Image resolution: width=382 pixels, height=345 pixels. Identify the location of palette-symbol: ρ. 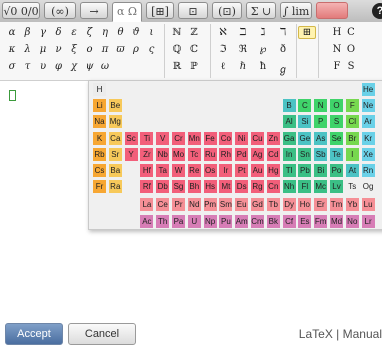
(136, 49).